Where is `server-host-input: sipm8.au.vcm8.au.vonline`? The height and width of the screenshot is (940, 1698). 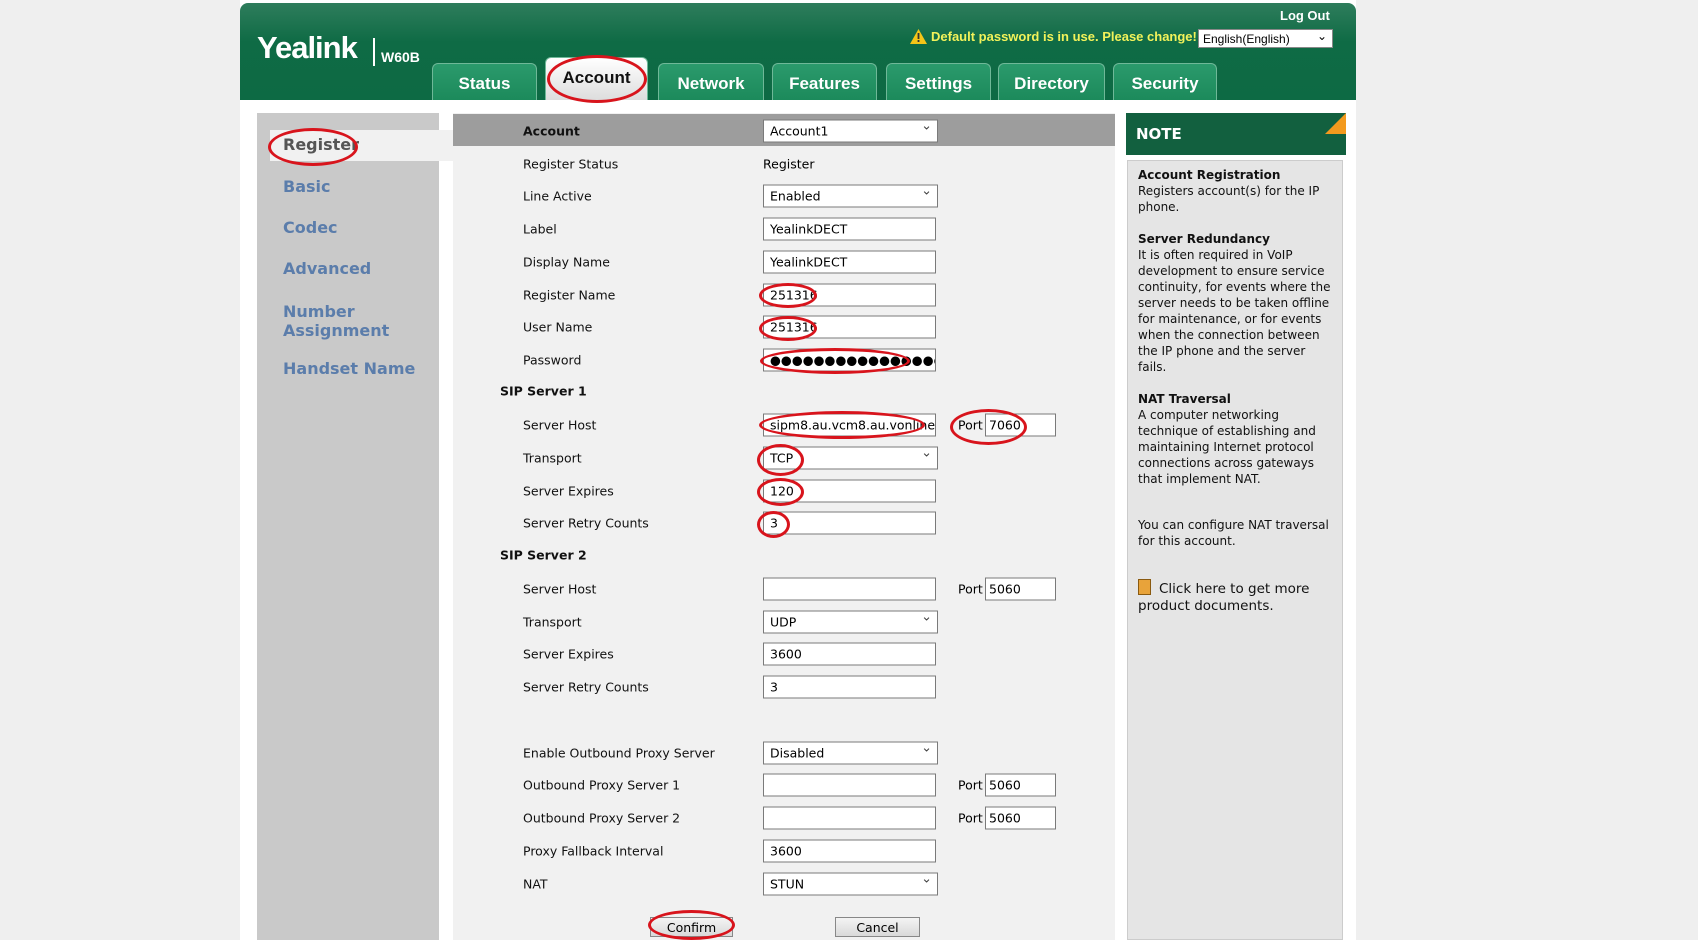
server-host-input: sipm8.au.vcm8.au.vonline is located at coordinates (849, 425).